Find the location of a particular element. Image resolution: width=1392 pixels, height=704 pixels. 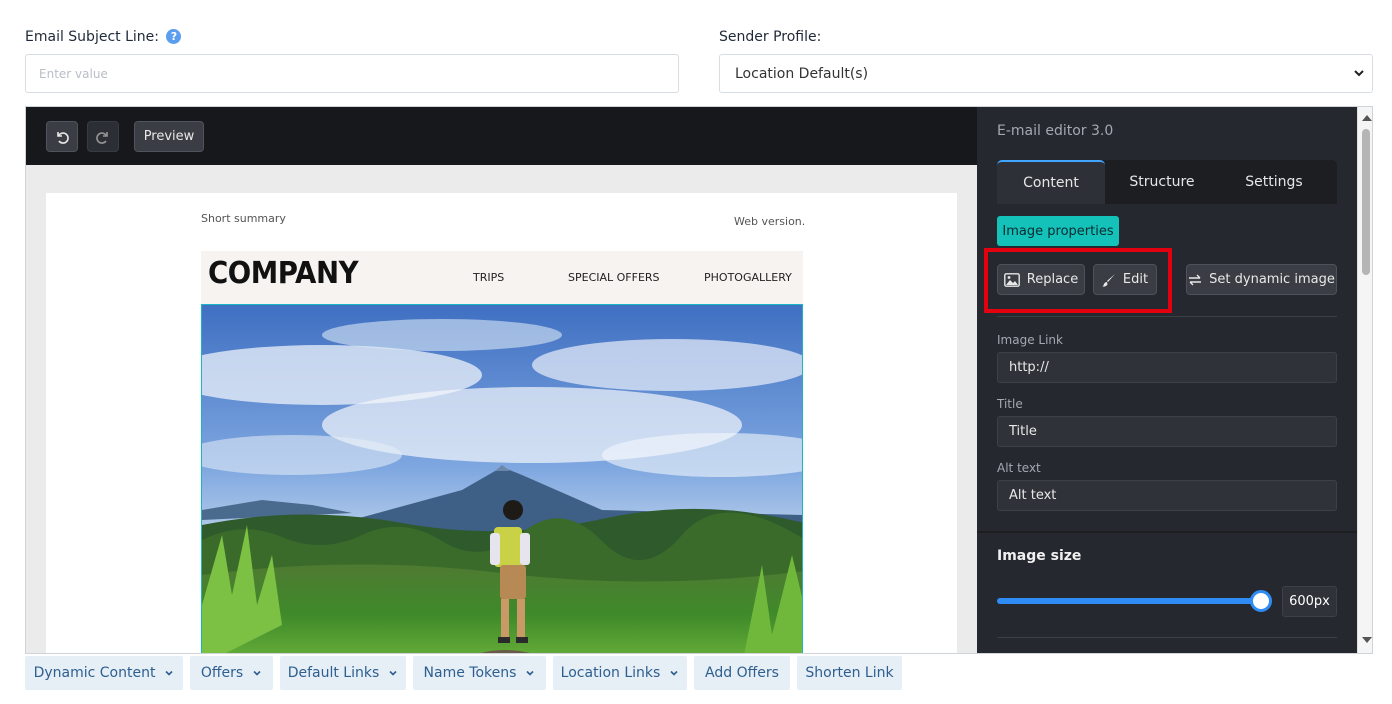

scroll-down-arrow is located at coordinates (1367, 640).